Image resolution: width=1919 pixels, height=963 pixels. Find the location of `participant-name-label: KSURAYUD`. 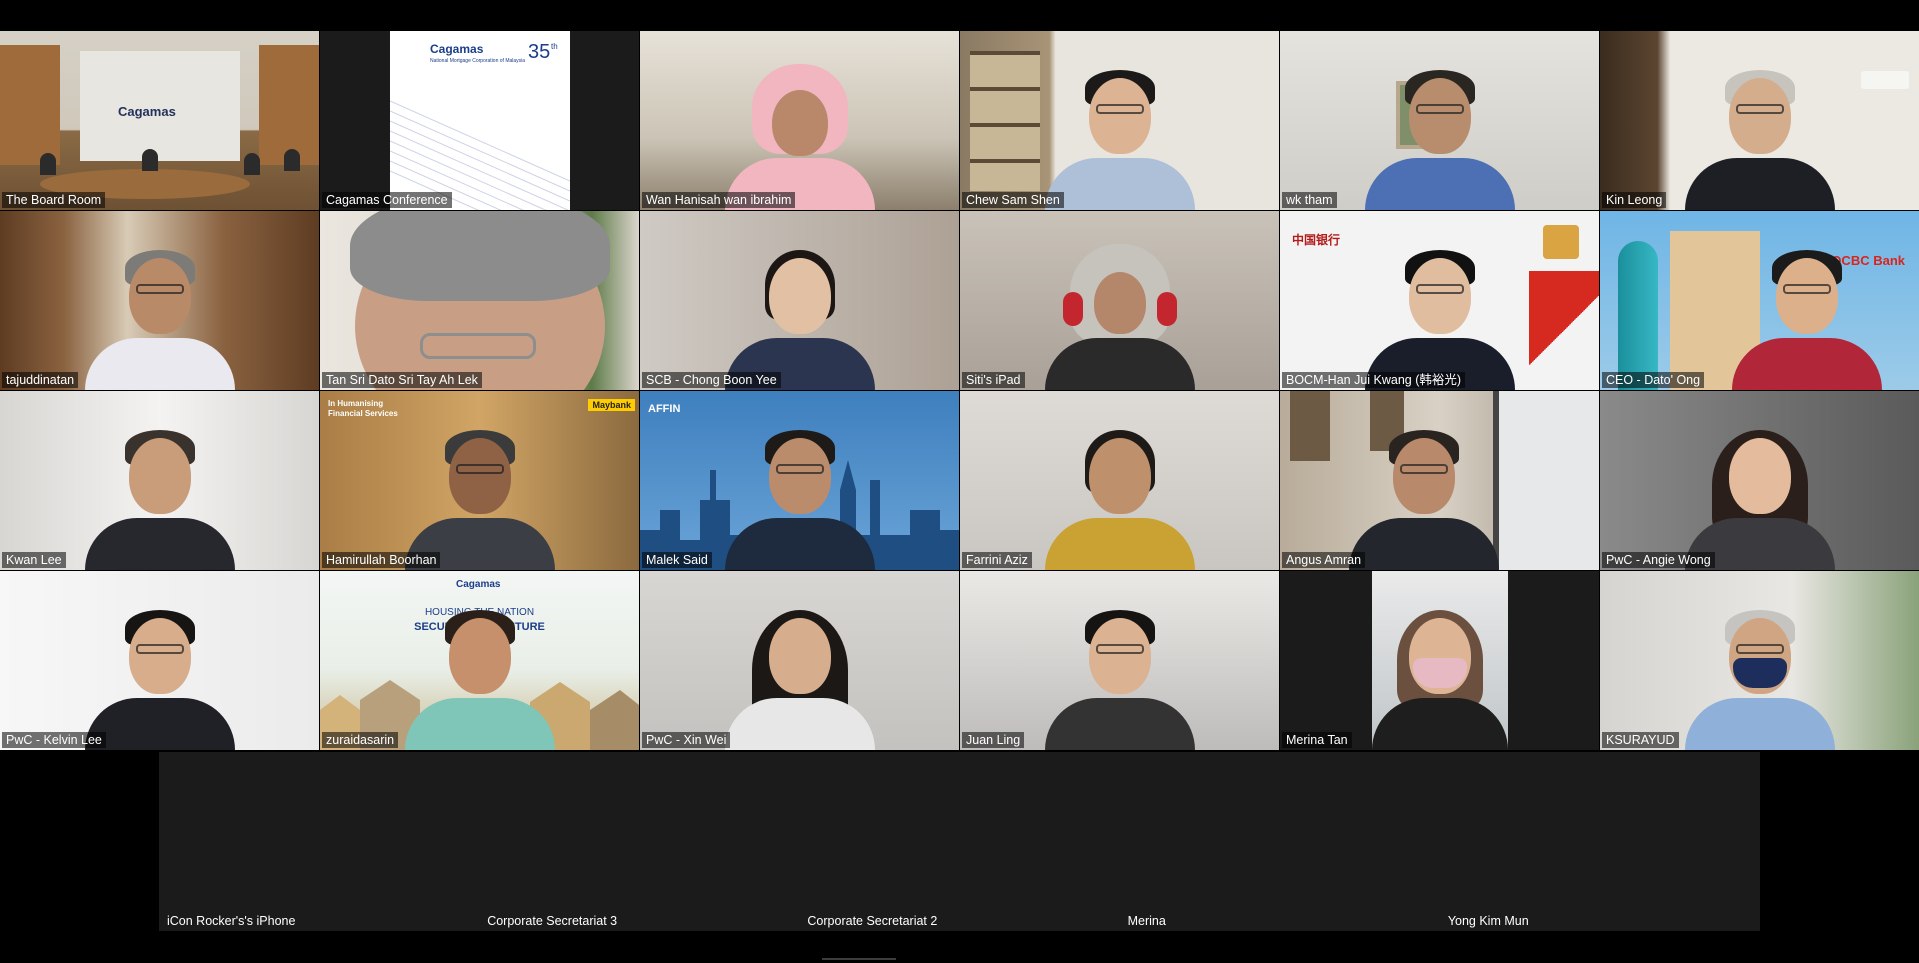

participant-name-label: KSURAYUD is located at coordinates (1640, 740).